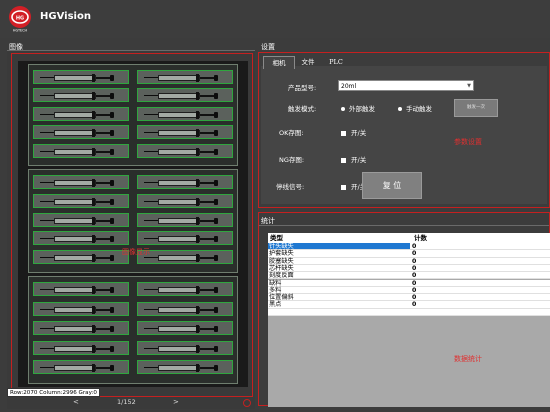  Describe the element at coordinates (476, 108) in the screenshot. I see `trigger-once-button: 触发一次` at that location.